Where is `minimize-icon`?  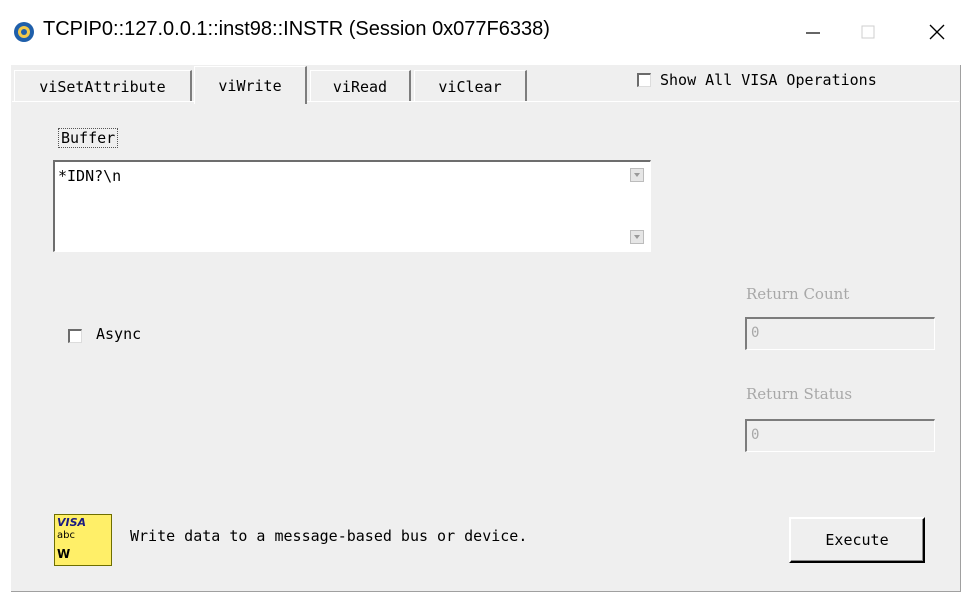
minimize-icon is located at coordinates (813, 33).